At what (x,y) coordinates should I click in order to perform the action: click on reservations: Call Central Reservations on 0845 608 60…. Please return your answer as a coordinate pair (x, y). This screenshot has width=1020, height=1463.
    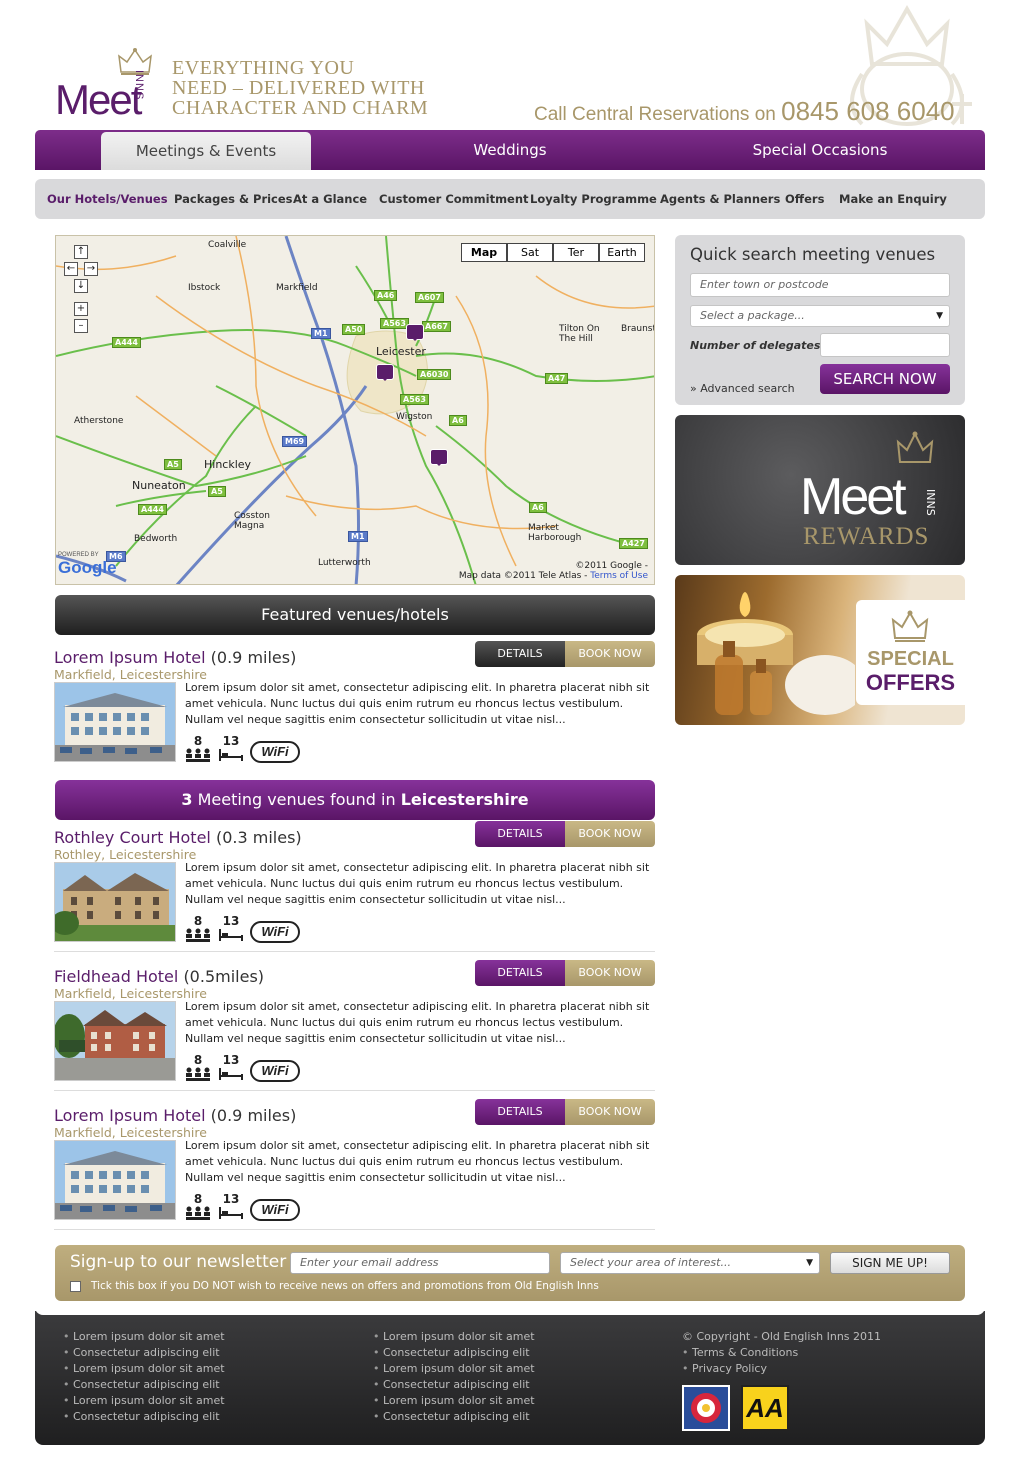
    Looking at the image, I should click on (744, 111).